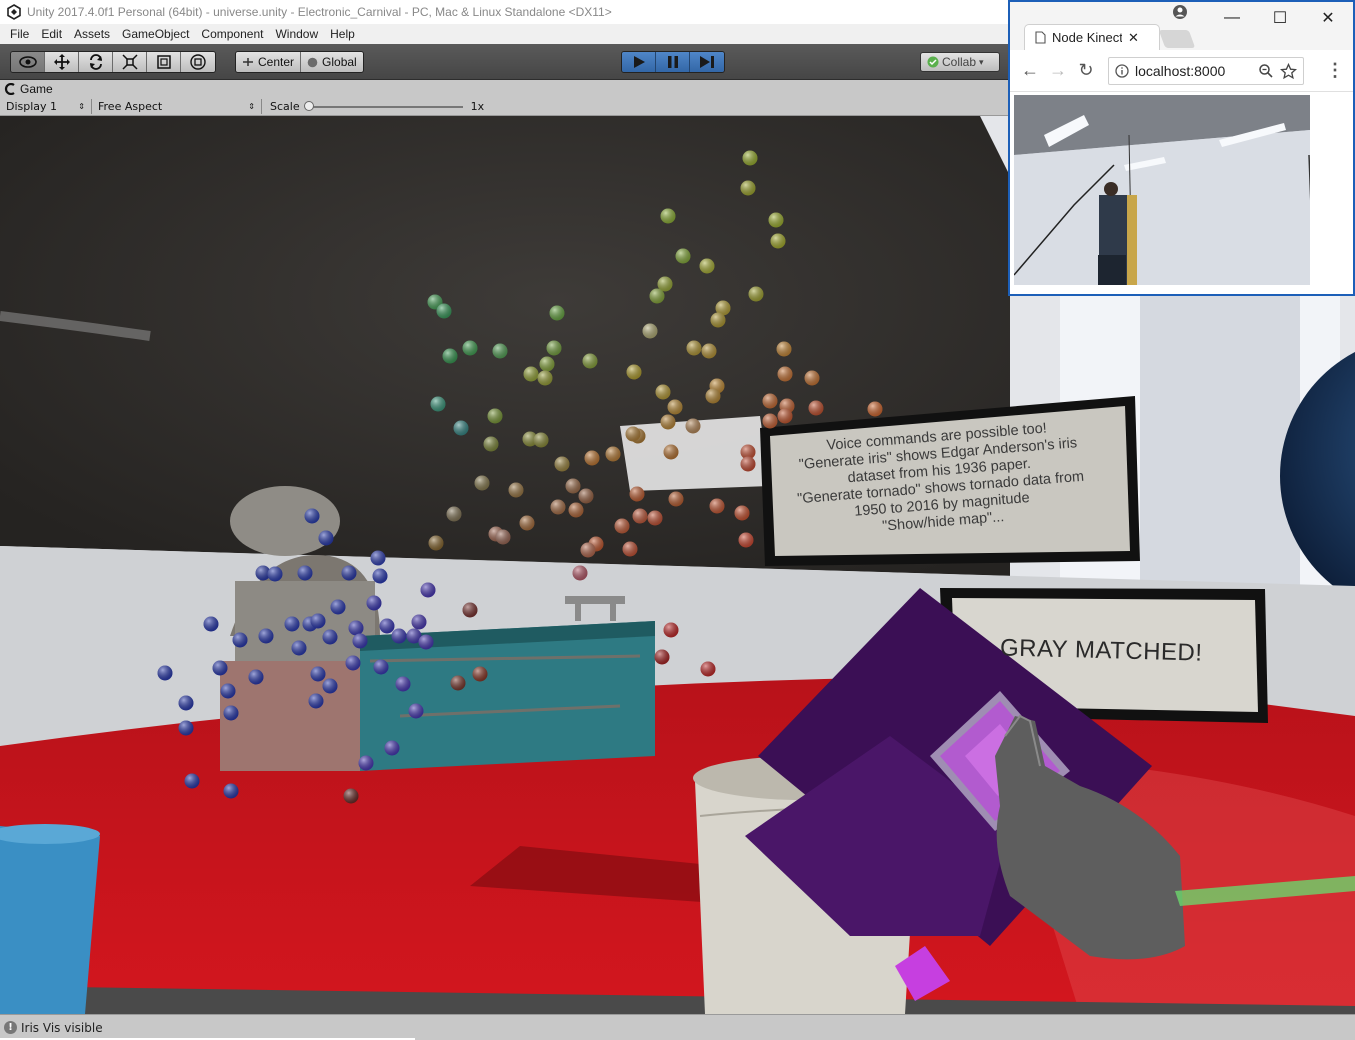 The width and height of the screenshot is (1355, 1040). Describe the element at coordinates (155, 34) in the screenshot. I see `menu-gameobject: GameObject` at that location.